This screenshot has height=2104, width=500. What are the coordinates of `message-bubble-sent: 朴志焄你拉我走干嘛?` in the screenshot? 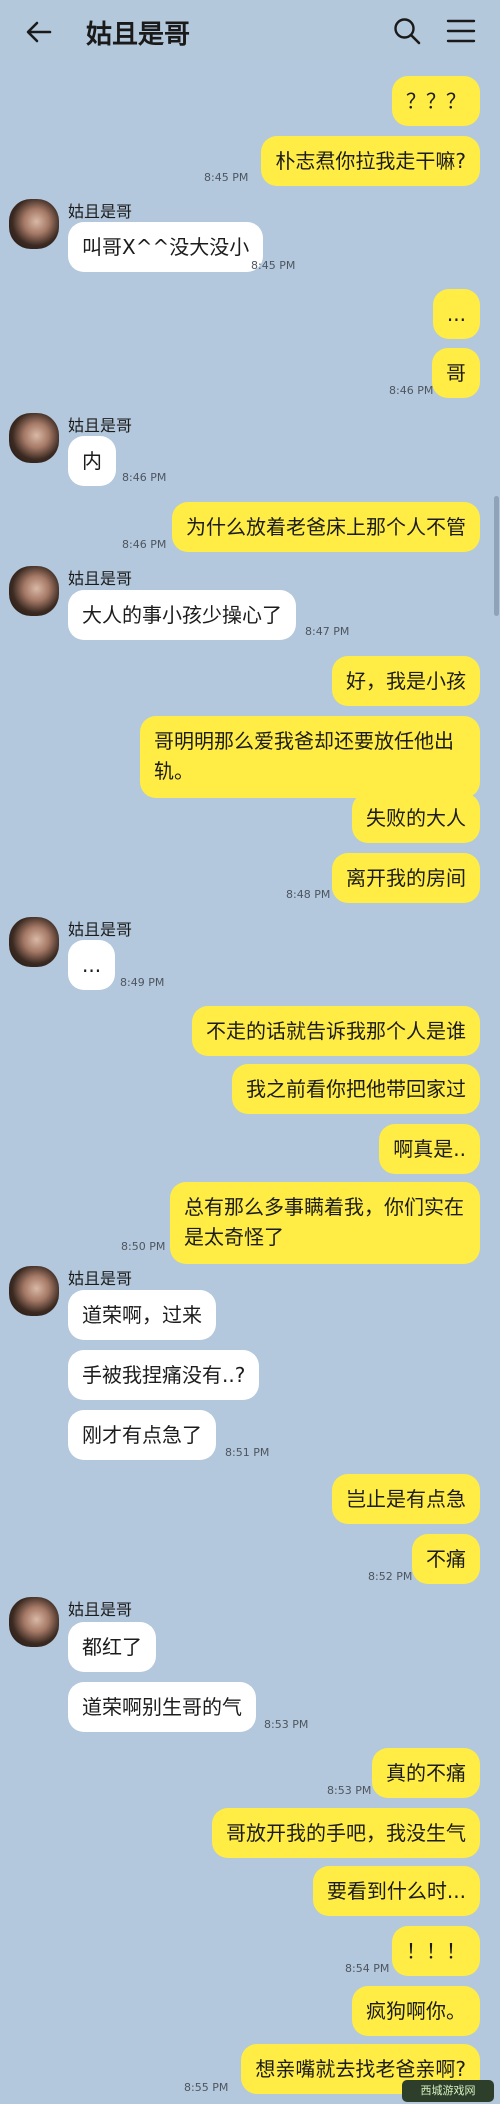 It's located at (370, 161).